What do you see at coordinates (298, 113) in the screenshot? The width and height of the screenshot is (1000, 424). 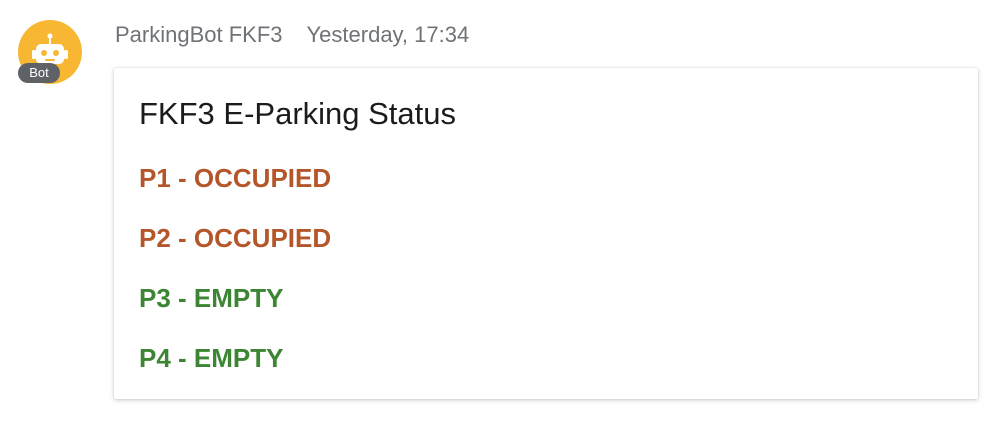 I see `card-title: FKF3 E-Parking Status` at bounding box center [298, 113].